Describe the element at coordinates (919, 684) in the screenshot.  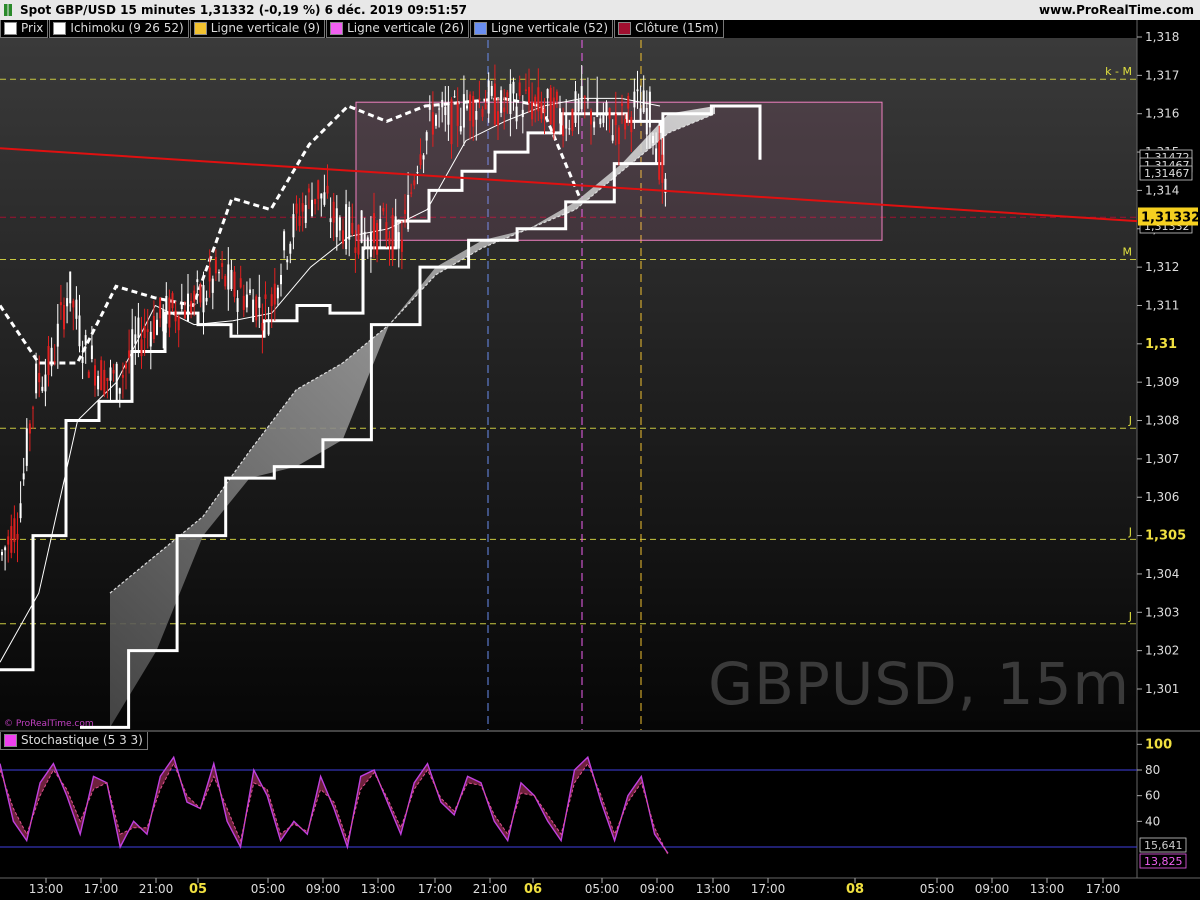
I see `watermark: GBPUSD, 15m` at that location.